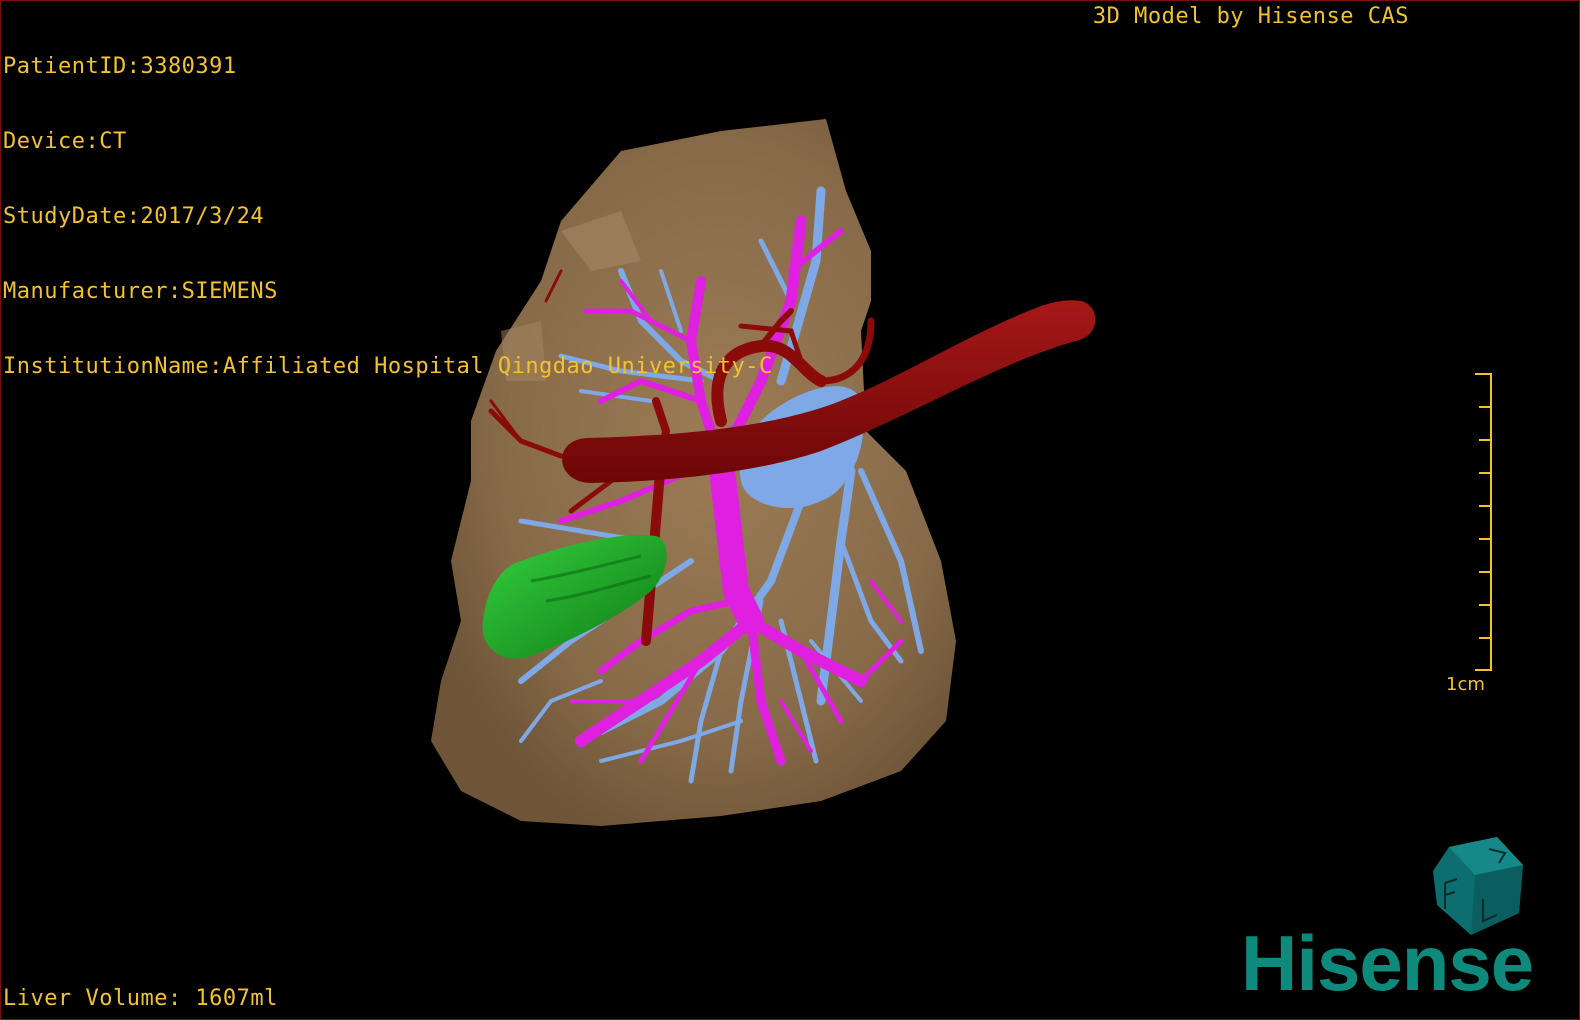  What do you see at coordinates (140, 998) in the screenshot?
I see `liver-volume: Liver Volume: 1607ml` at bounding box center [140, 998].